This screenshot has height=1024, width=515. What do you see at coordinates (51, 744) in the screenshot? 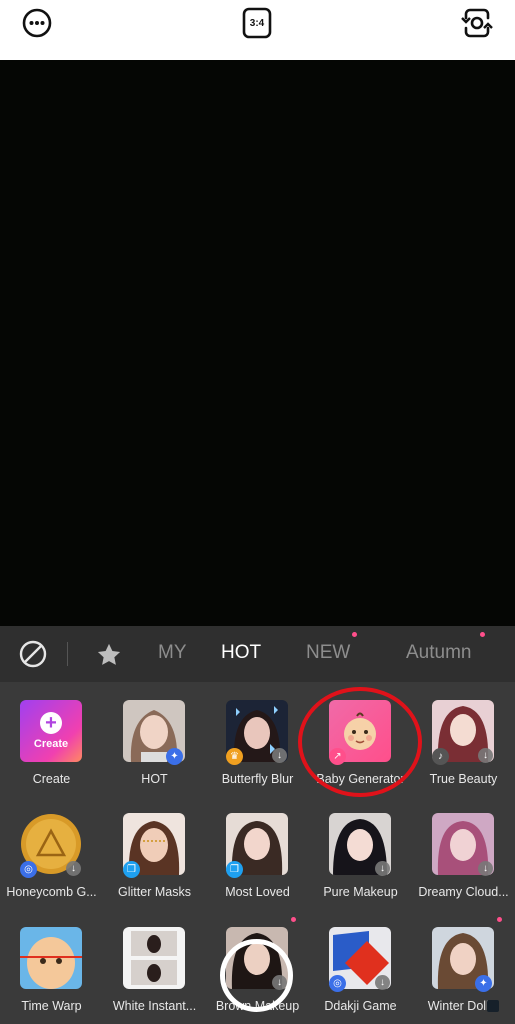
I see `create-thumbnail-text: Create` at bounding box center [51, 744].